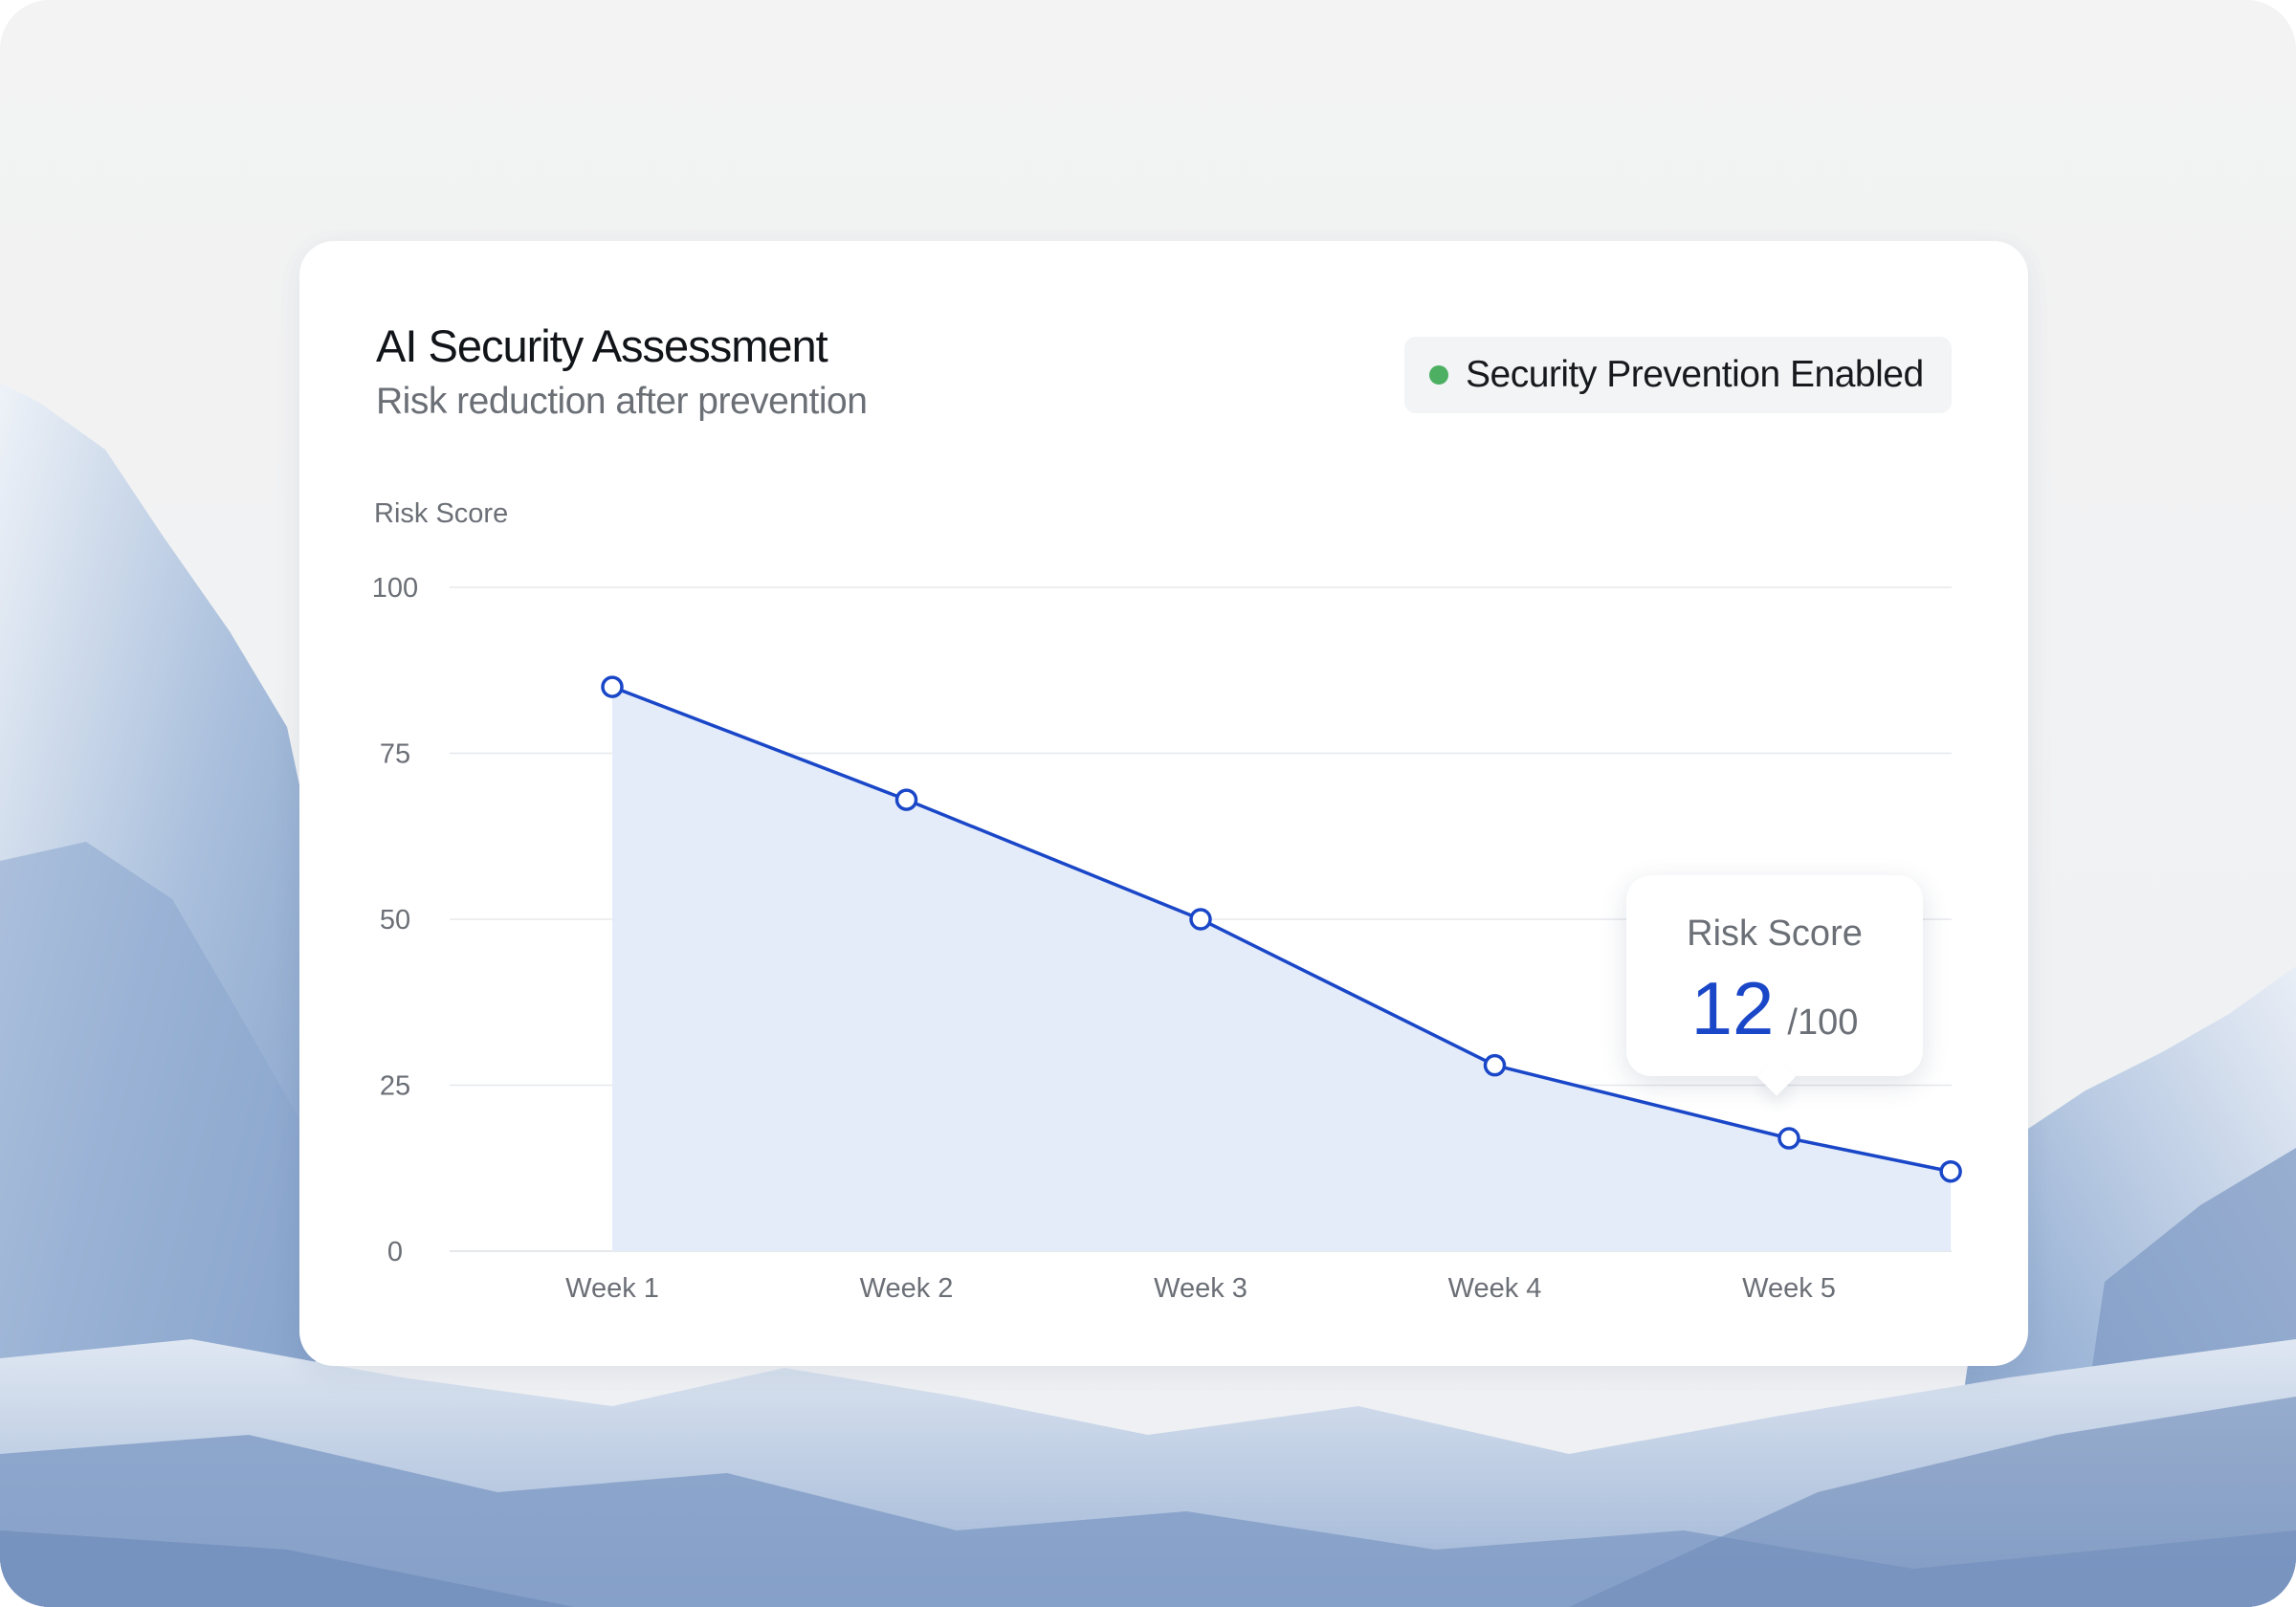 The width and height of the screenshot is (2296, 1607). Describe the element at coordinates (1823, 1022) in the screenshot. I see `tooltip-max: /100` at that location.